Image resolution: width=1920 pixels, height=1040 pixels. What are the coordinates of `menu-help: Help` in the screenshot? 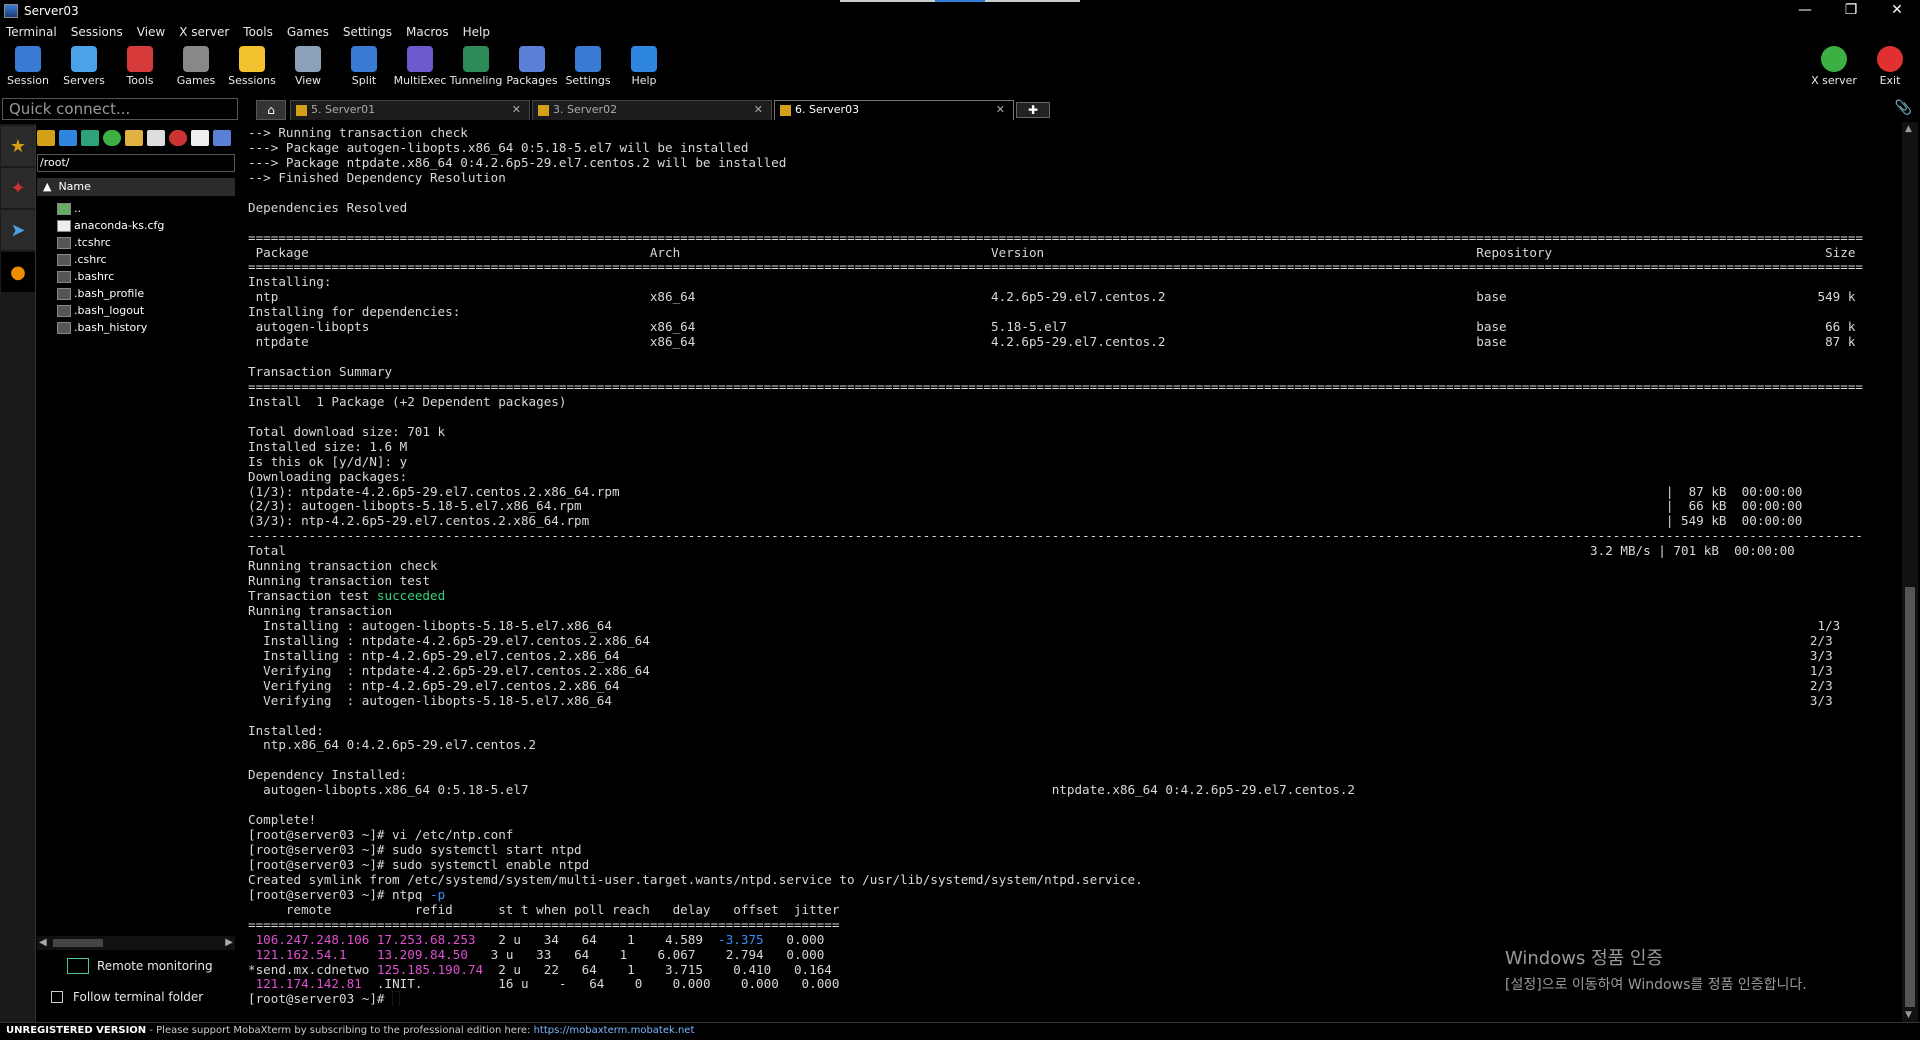 It's located at (476, 32).